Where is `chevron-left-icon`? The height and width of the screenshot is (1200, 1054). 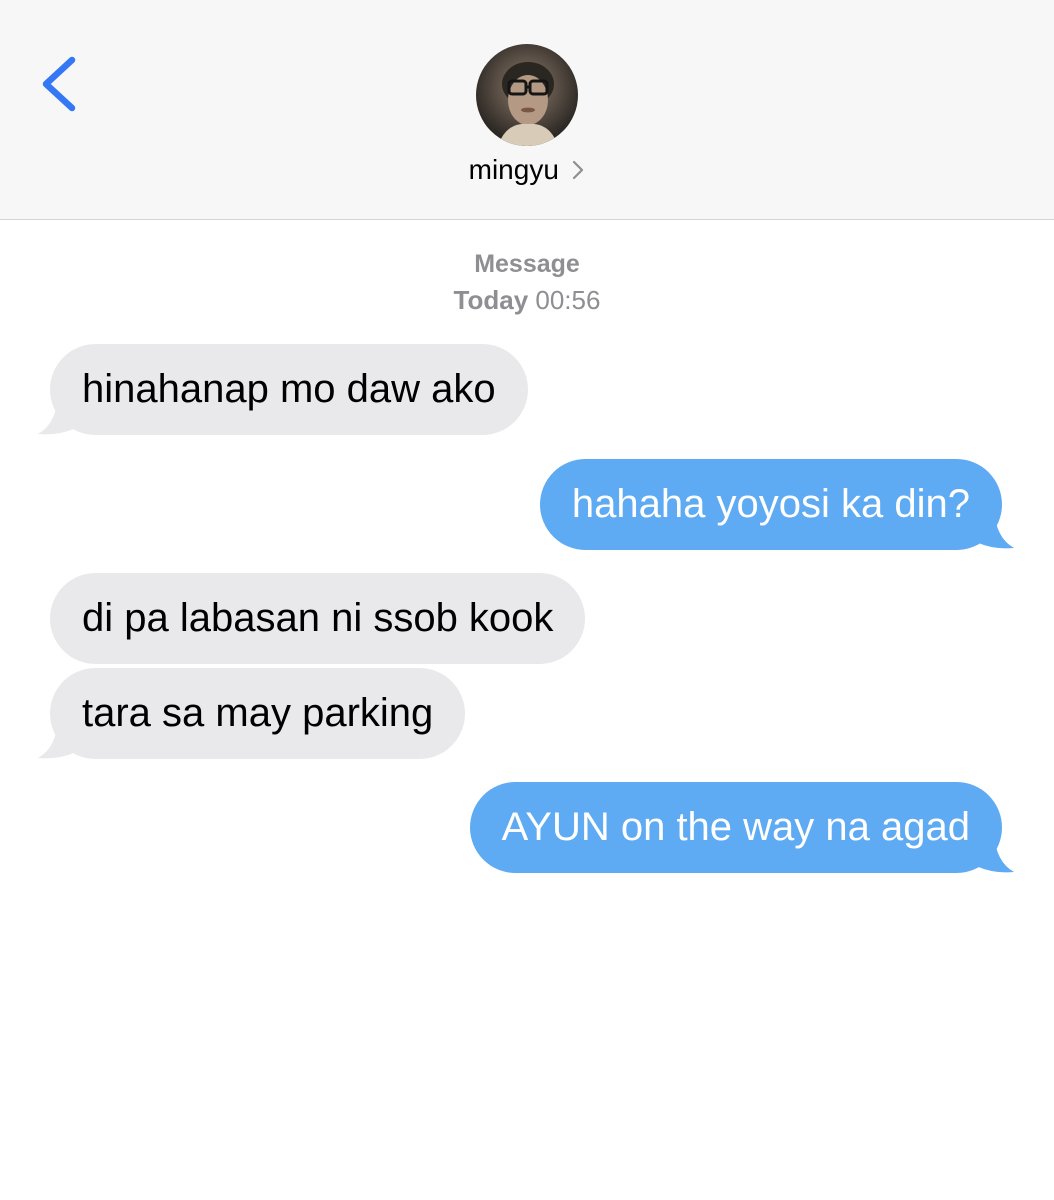 chevron-left-icon is located at coordinates (59, 84).